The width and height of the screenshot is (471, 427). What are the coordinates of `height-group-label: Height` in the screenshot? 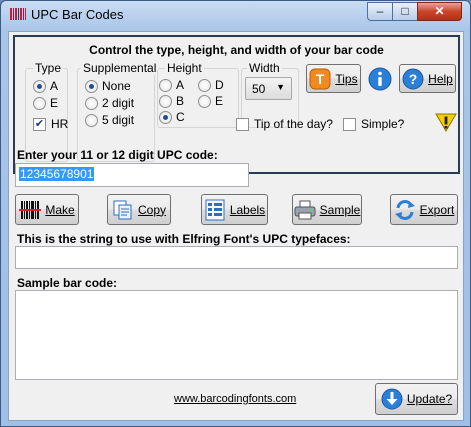 It's located at (184, 68).